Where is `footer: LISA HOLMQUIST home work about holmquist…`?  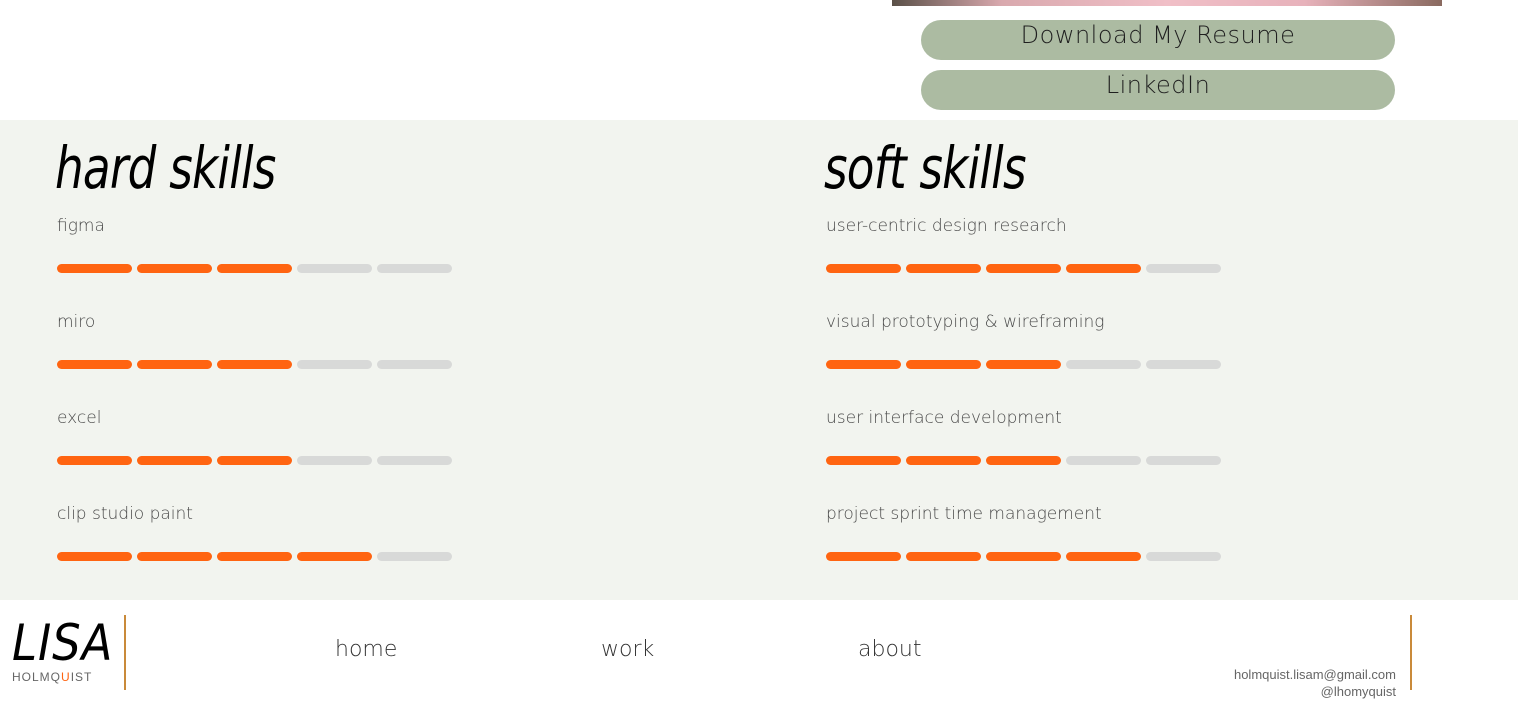
footer: LISA HOLMQUIST home work about holmquist… is located at coordinates (759, 651).